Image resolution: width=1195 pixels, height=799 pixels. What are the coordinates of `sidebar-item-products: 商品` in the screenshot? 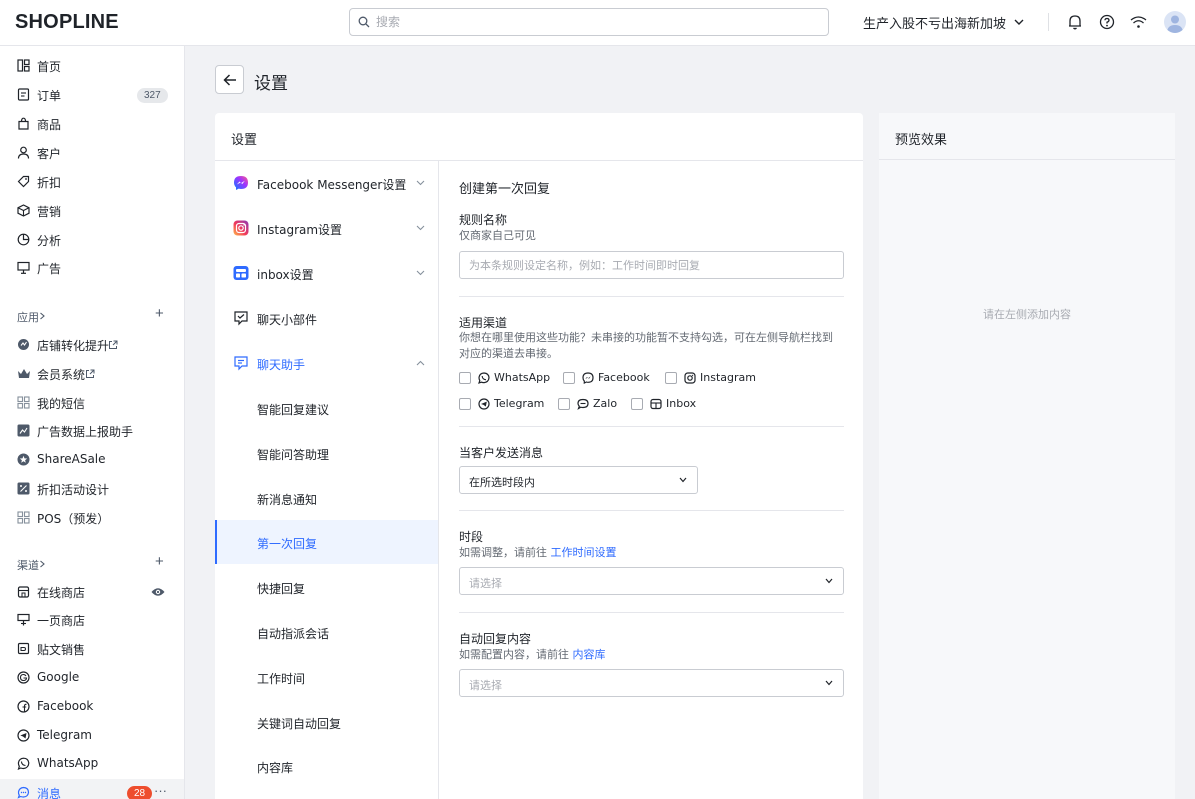 It's located at (92, 124).